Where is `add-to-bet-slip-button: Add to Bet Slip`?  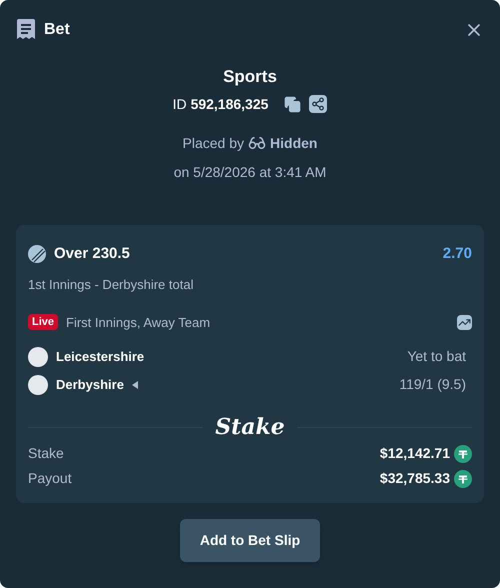
add-to-bet-slip-button: Add to Bet Slip is located at coordinates (250, 540).